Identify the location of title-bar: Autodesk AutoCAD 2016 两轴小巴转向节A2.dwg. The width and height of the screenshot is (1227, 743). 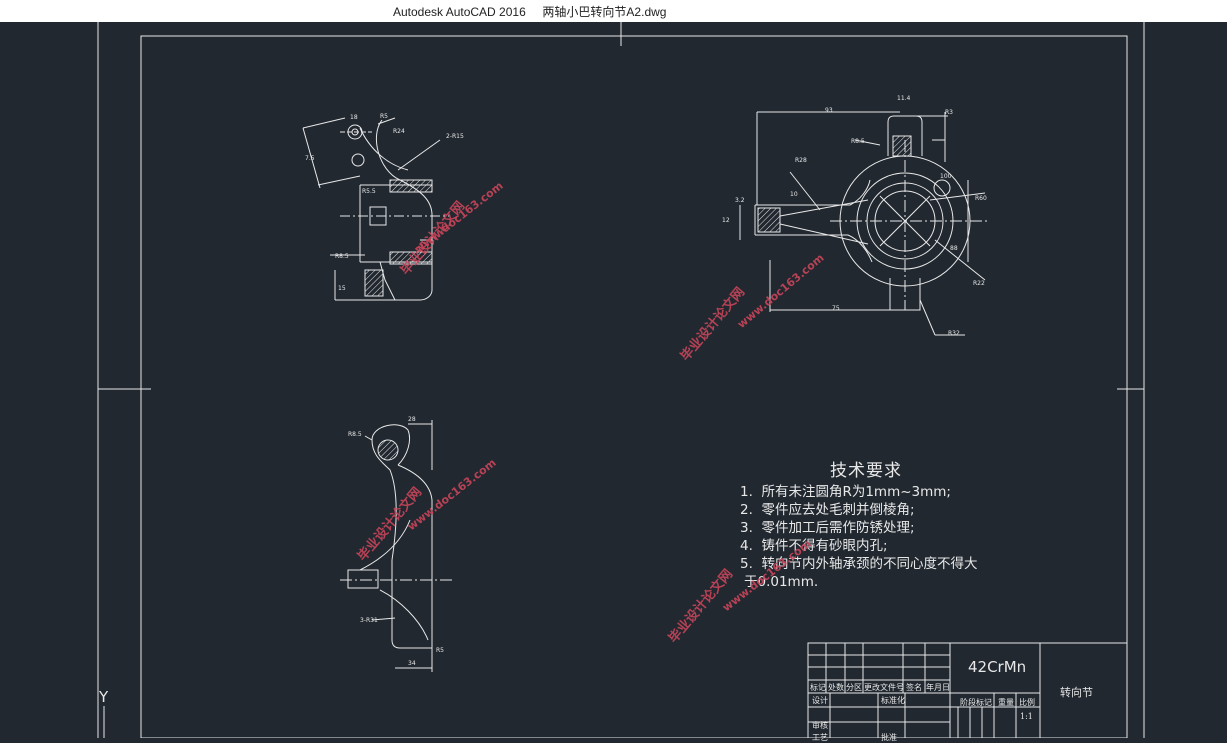
(613, 11).